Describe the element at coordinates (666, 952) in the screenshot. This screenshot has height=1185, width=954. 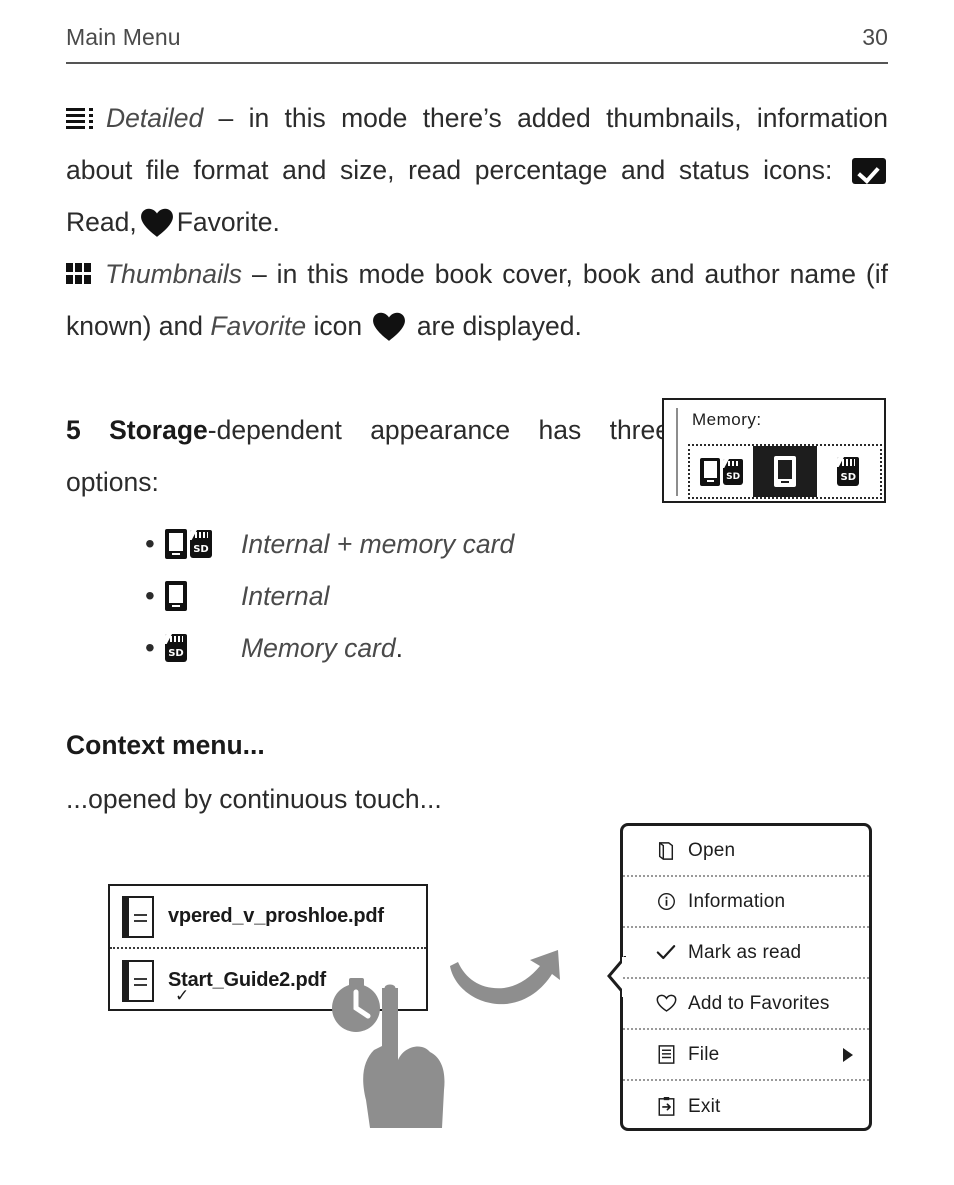
I see `check-icon` at that location.